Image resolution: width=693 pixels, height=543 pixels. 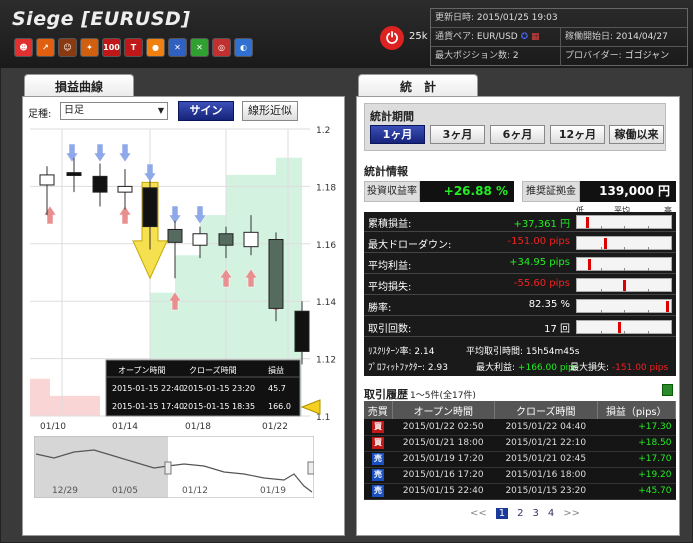 I want to click on navigator-chart: 12/29 01/05 01/12 01/19, so click(x=174, y=467).